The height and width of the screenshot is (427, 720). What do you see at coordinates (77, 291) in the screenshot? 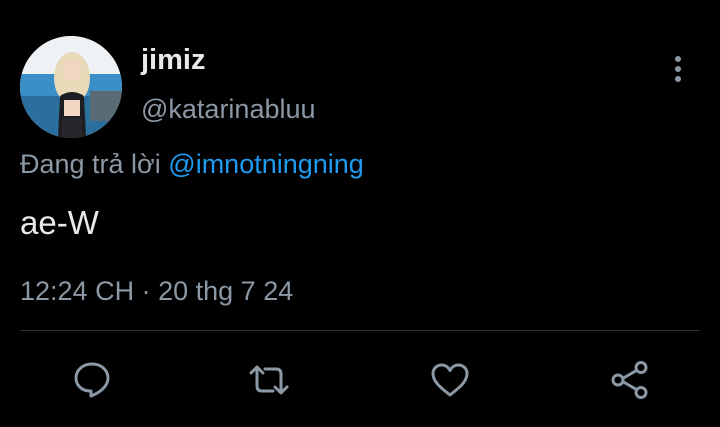
I see `tweet-time: 12:24 CH` at bounding box center [77, 291].